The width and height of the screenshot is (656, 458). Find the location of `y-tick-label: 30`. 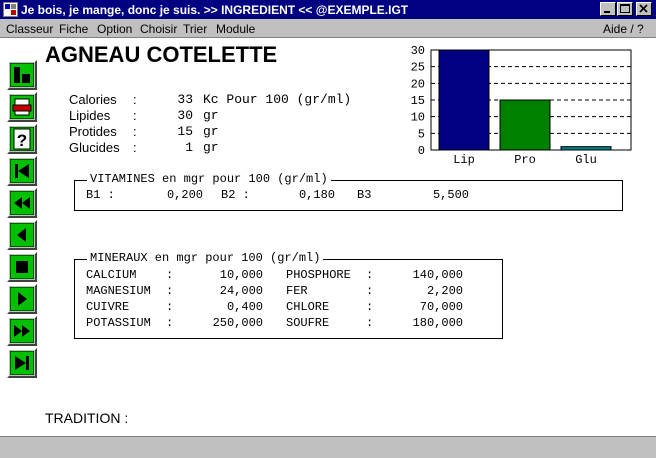

y-tick-label: 30 is located at coordinates (418, 51).